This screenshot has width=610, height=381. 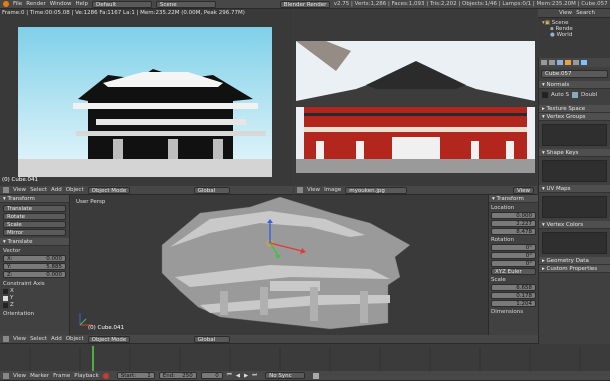 What do you see at coordinates (211, 375) in the screenshot?
I see `current-frame-field: 0` at bounding box center [211, 375].